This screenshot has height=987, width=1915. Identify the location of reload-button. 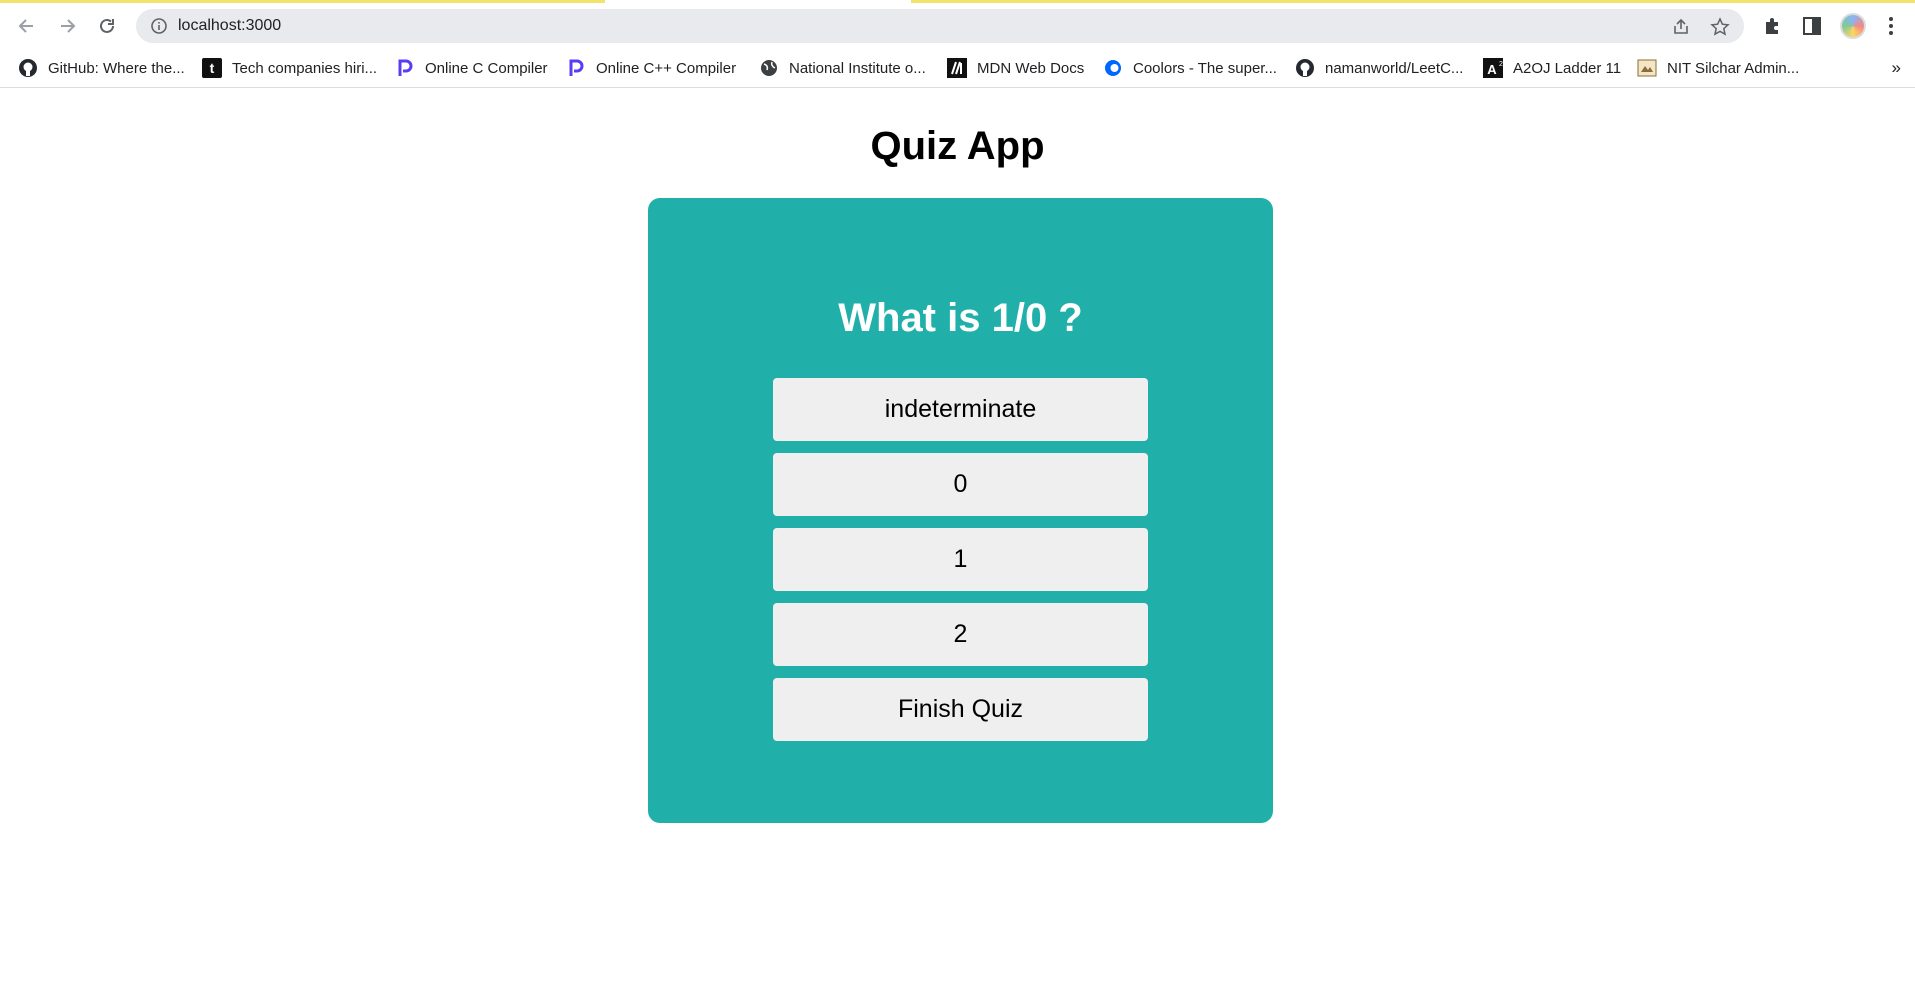
(107, 26).